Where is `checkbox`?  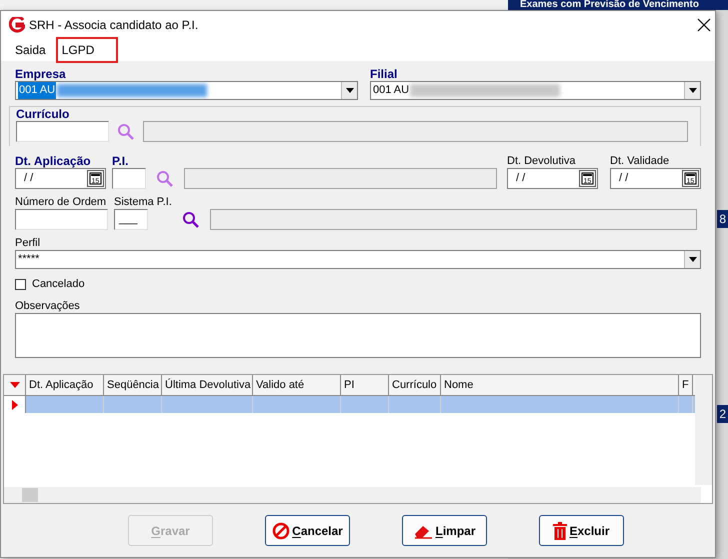
checkbox is located at coordinates (20, 284).